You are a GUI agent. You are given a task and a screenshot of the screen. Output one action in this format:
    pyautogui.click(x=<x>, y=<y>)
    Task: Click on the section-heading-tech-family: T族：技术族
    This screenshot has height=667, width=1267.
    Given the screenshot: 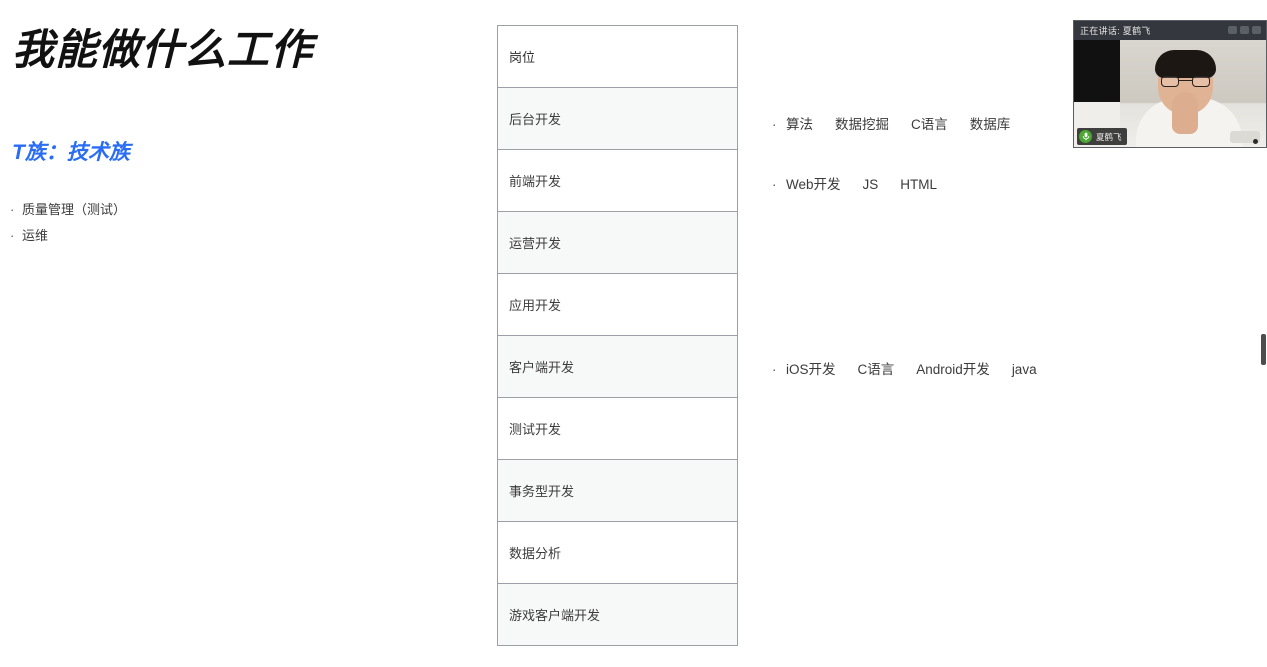 What is the action you would take?
    pyautogui.click(x=71, y=152)
    